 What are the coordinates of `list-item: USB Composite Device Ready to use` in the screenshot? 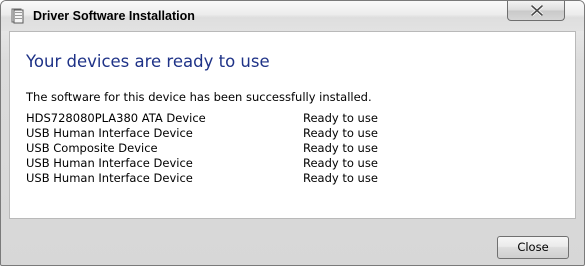 It's located at (286, 148).